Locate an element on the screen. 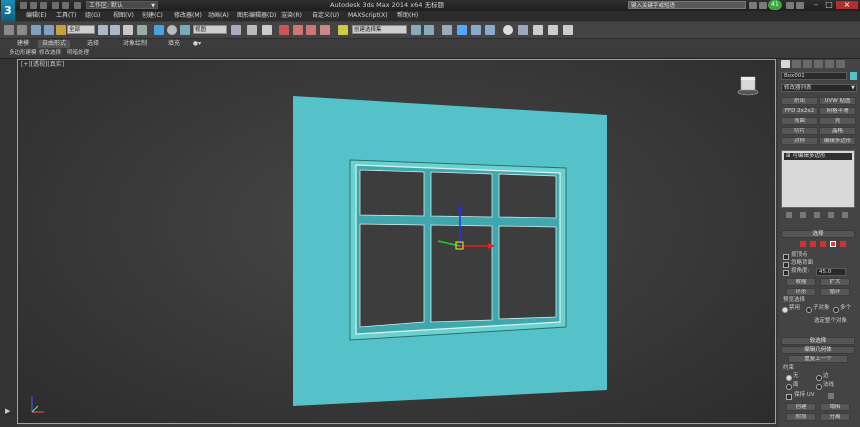 The height and width of the screenshot is (427, 860). shell-button: 壳 is located at coordinates (837, 121).